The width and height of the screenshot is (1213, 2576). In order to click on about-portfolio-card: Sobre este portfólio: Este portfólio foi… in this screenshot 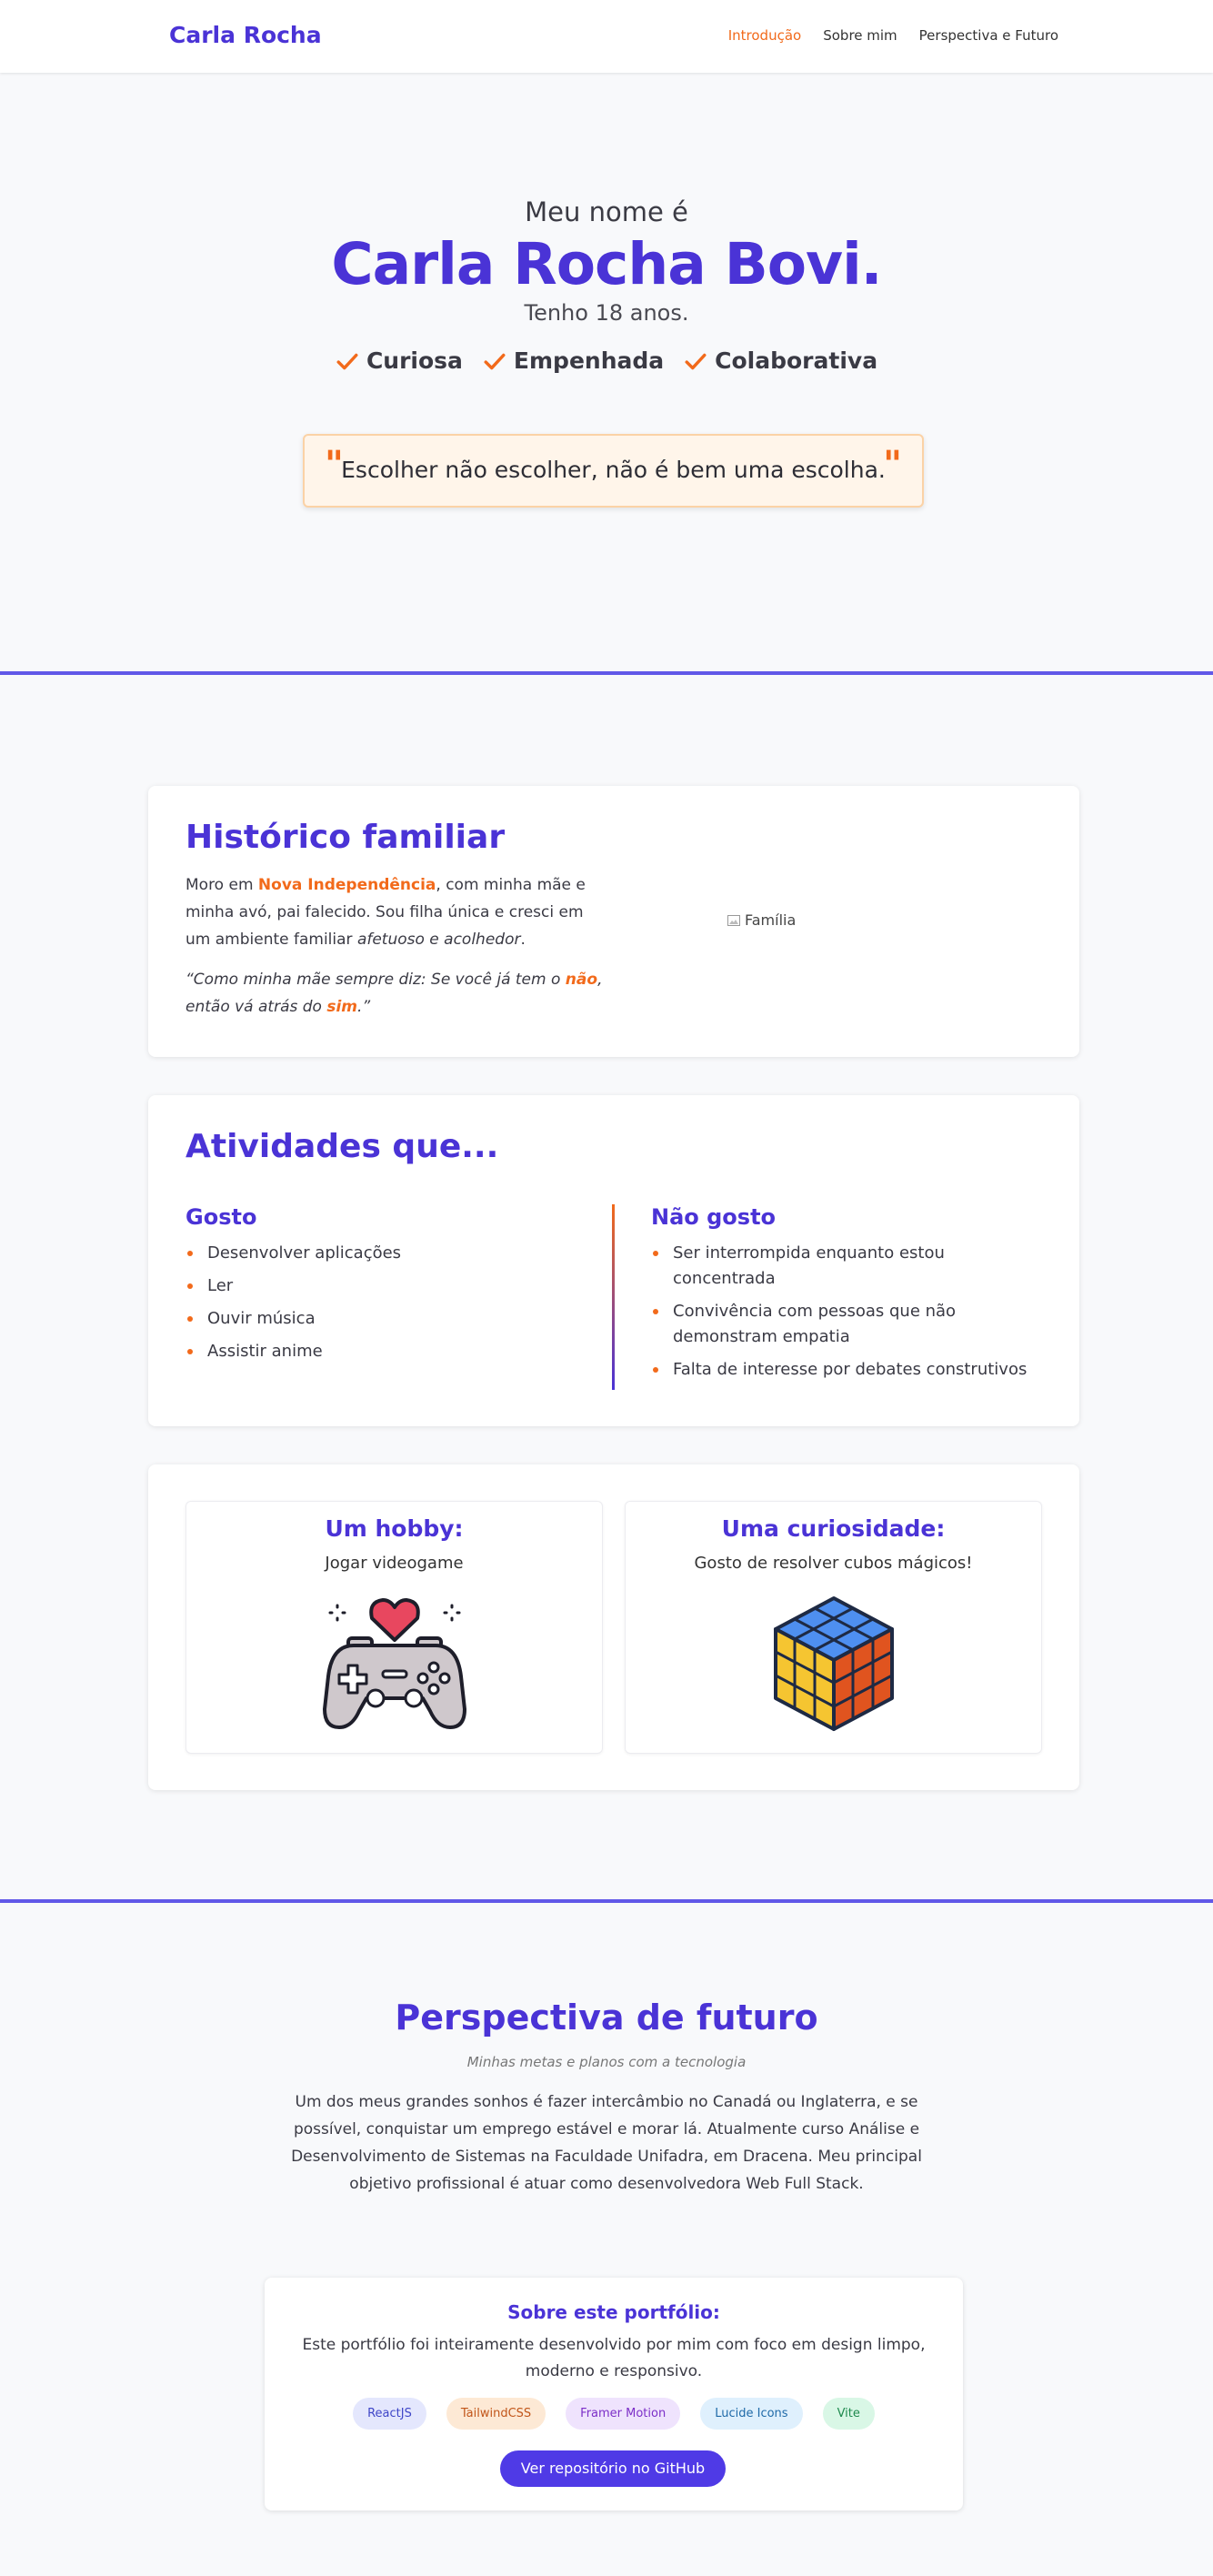, I will do `click(614, 2394)`.